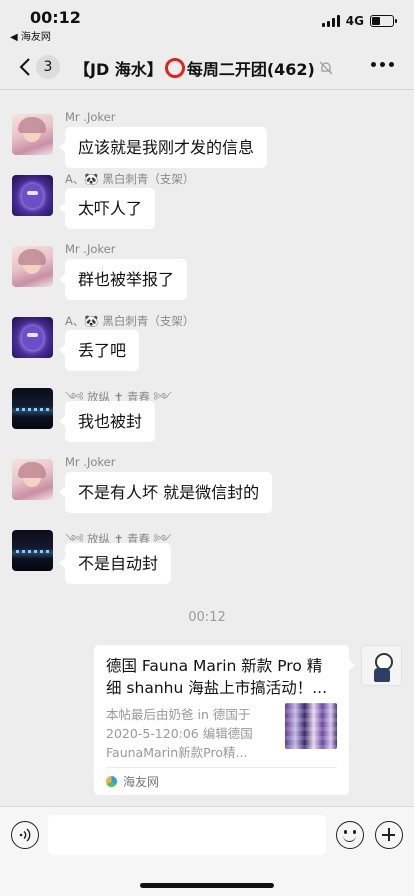 The height and width of the screenshot is (896, 414). Describe the element at coordinates (250, 69) in the screenshot. I see `chat-title-suffix: 每周二开团(462)` at that location.